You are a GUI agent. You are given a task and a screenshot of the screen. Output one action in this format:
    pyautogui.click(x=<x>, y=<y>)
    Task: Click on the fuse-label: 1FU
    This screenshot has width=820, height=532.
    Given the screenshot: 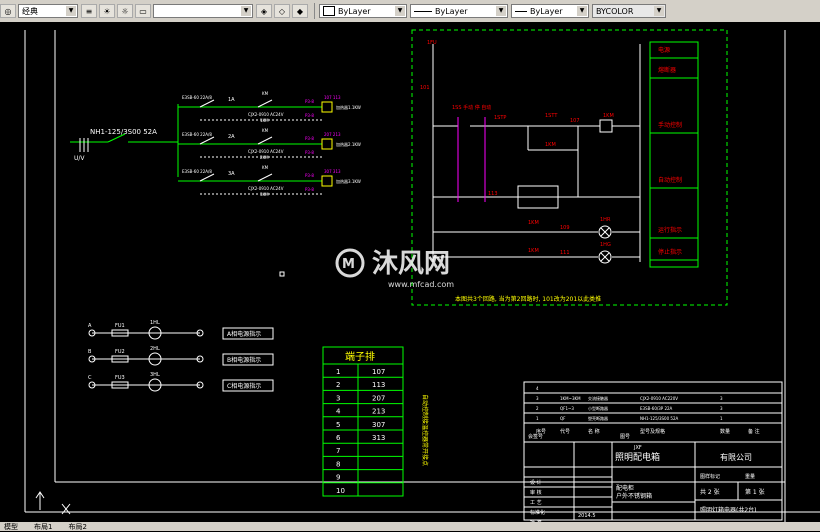 What is the action you would take?
    pyautogui.click(x=432, y=43)
    